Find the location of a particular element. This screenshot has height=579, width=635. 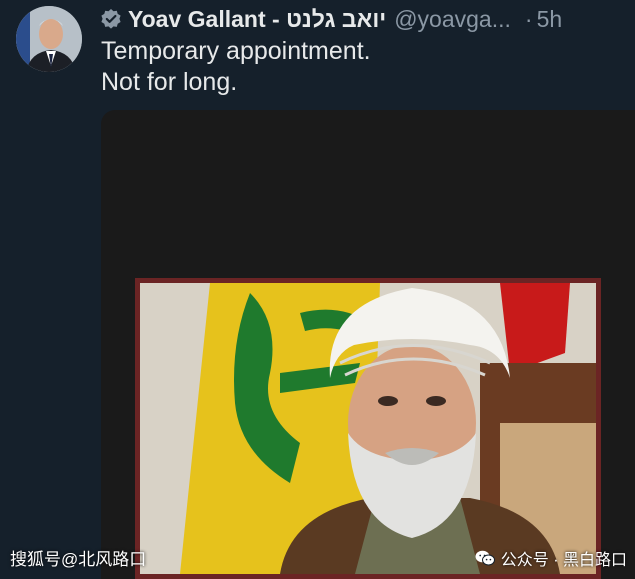

tweet-header: Yoav Gallant - יואב גלנט @yoavga... · 5h is located at coordinates (363, 19).